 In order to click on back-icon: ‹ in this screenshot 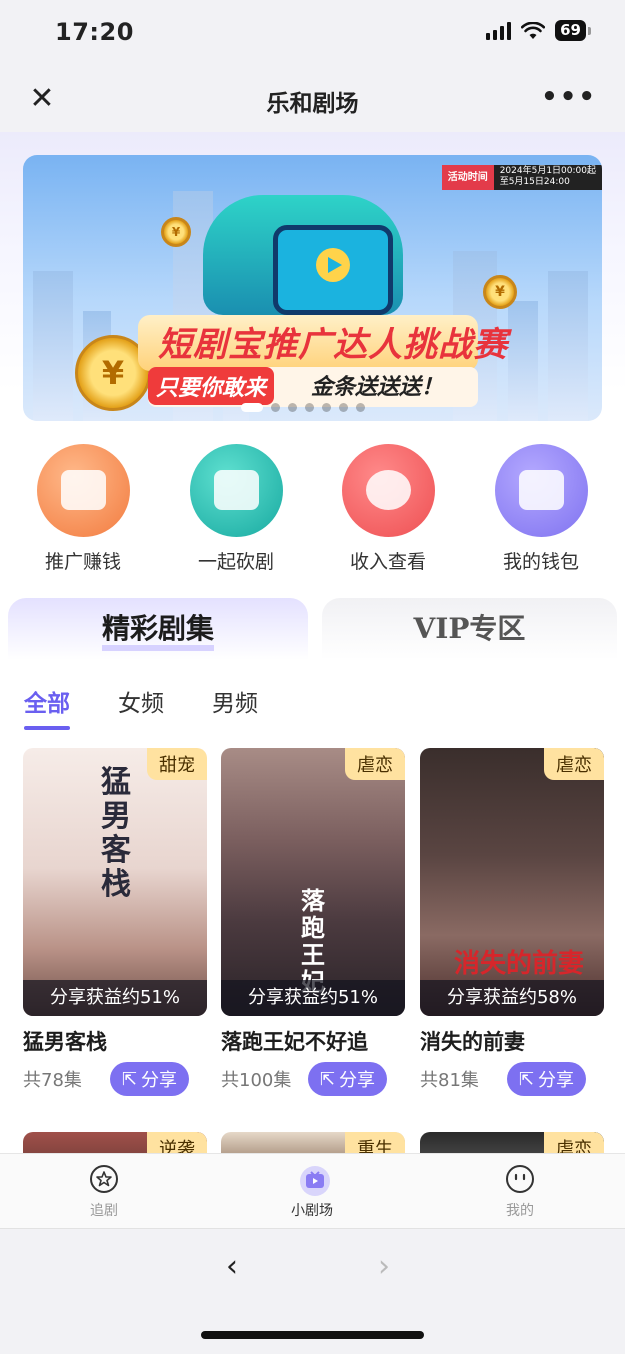, I will do `click(232, 1266)`.